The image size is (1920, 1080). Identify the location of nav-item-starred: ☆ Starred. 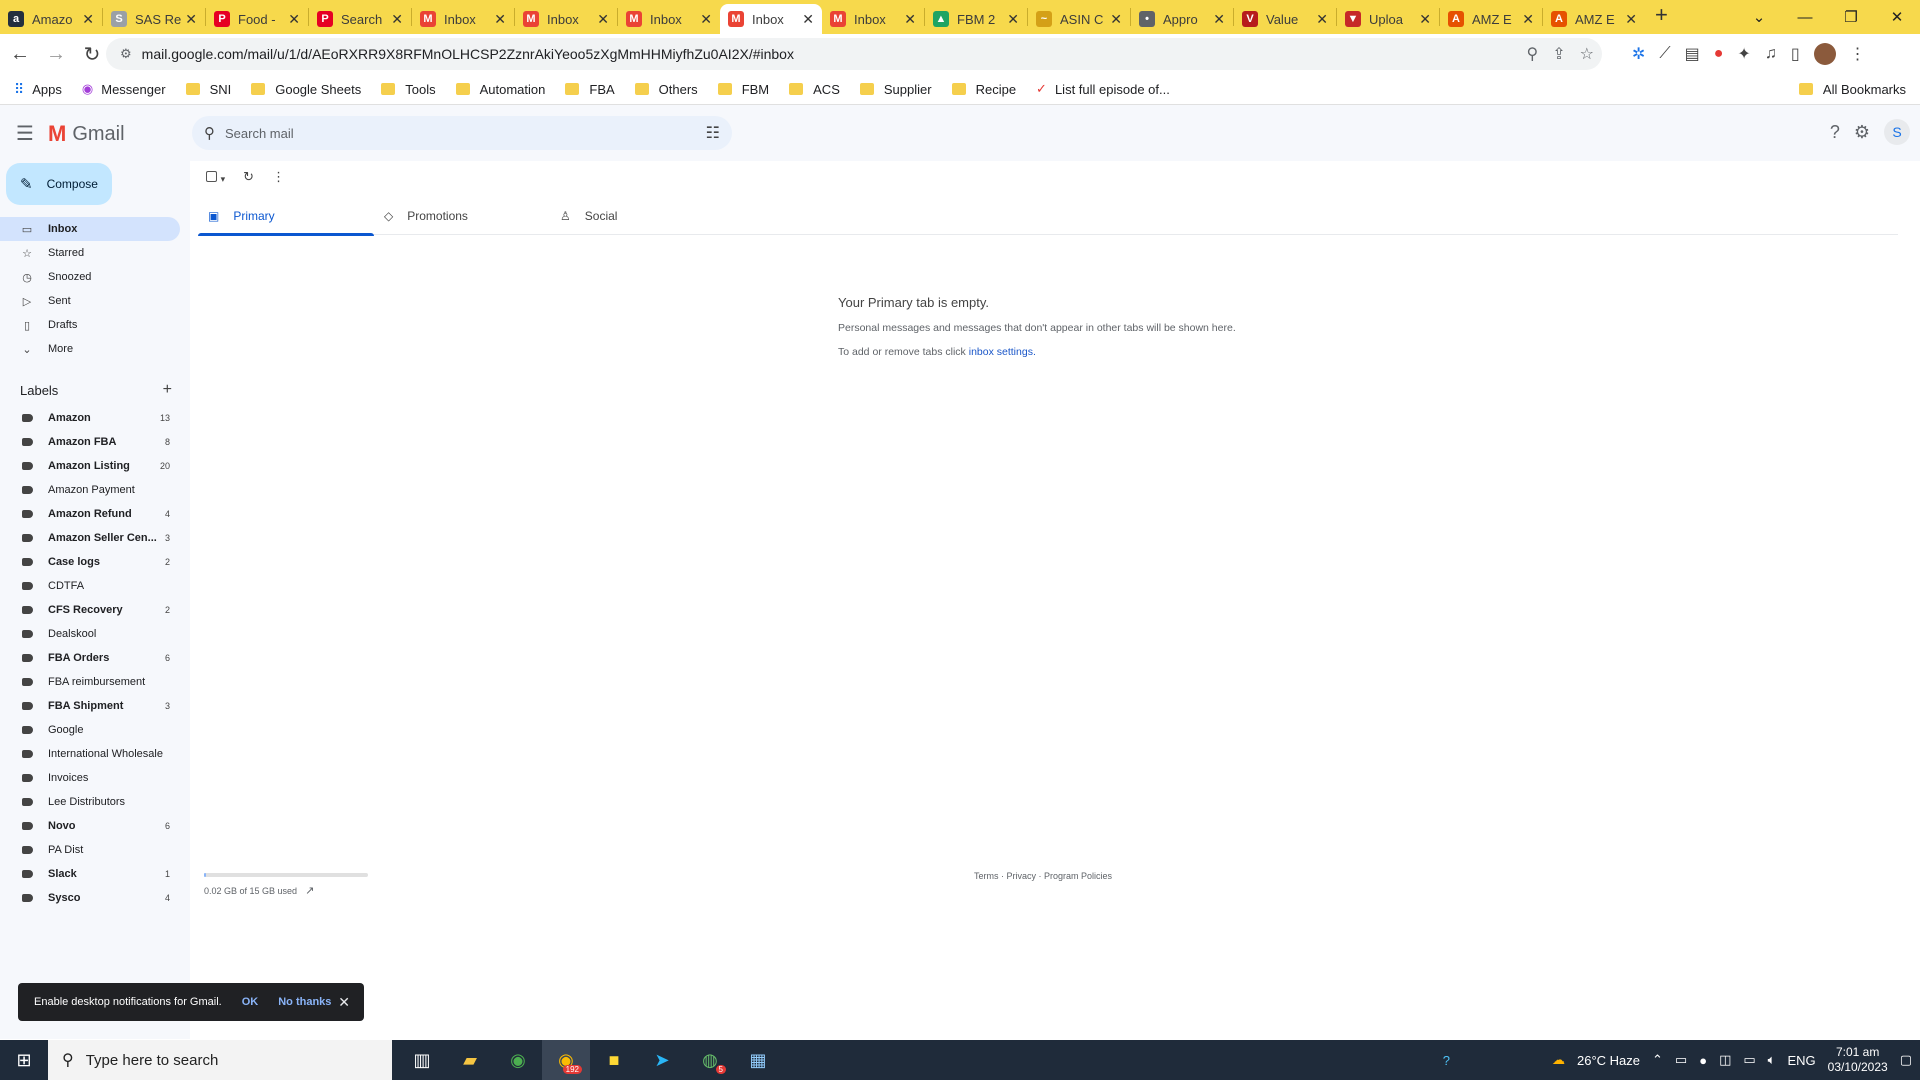
(90, 253).